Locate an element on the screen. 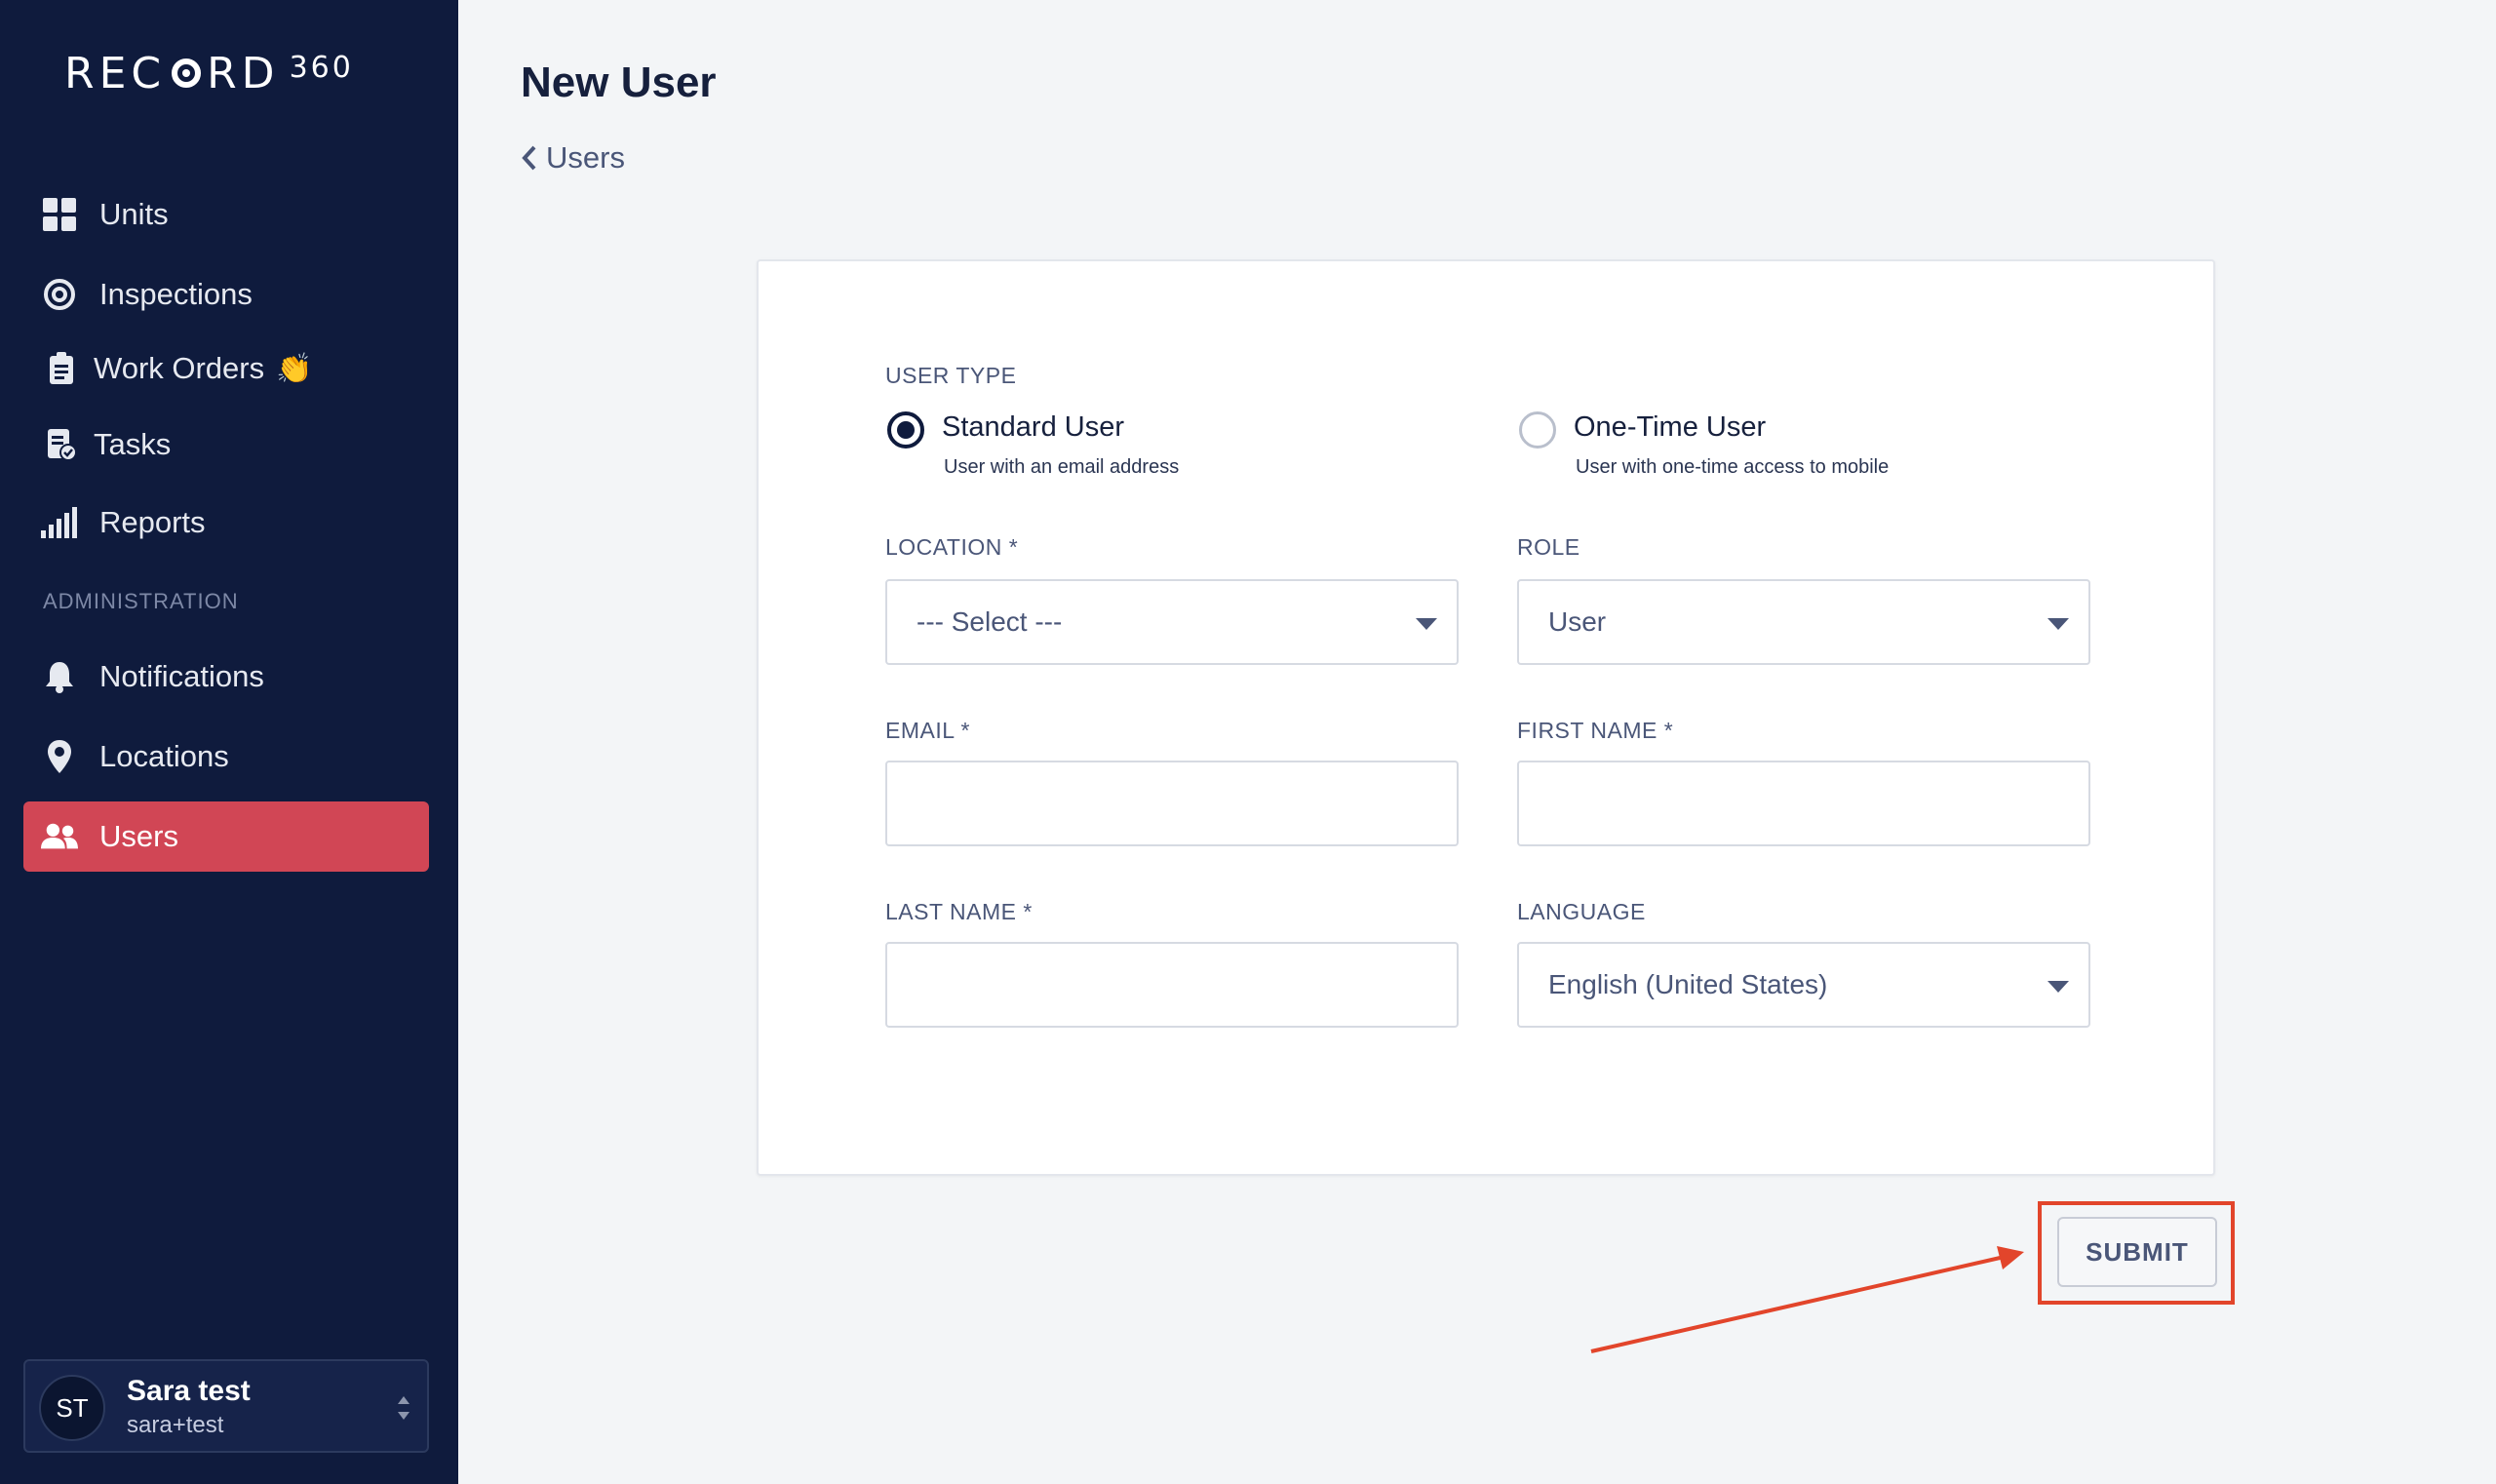  sidebar-item-label: Inspections is located at coordinates (176, 294).